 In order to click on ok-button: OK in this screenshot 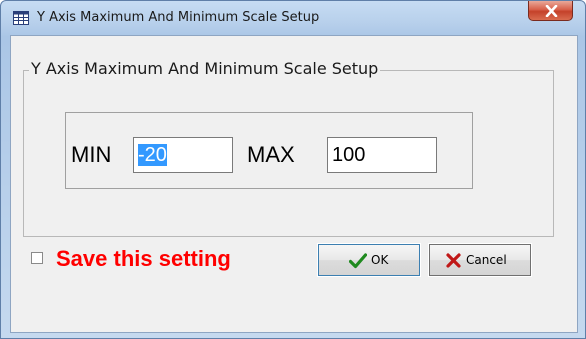, I will do `click(369, 260)`.